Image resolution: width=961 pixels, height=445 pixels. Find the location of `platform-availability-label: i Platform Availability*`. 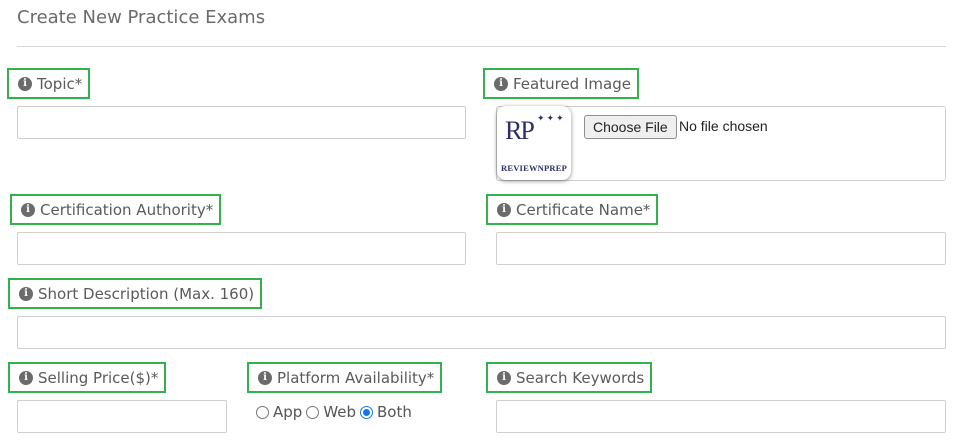

platform-availability-label: i Platform Availability* is located at coordinates (345, 377).